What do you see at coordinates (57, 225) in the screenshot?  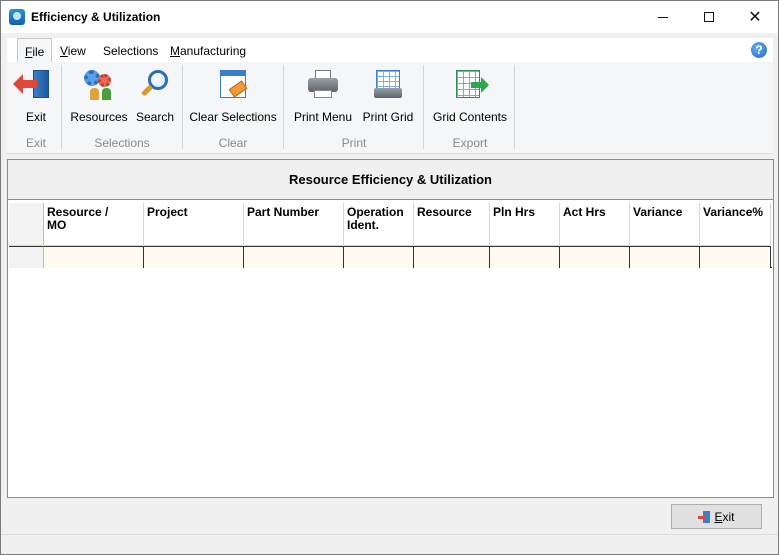 I see `column-header-resource-mo-line2: MO` at bounding box center [57, 225].